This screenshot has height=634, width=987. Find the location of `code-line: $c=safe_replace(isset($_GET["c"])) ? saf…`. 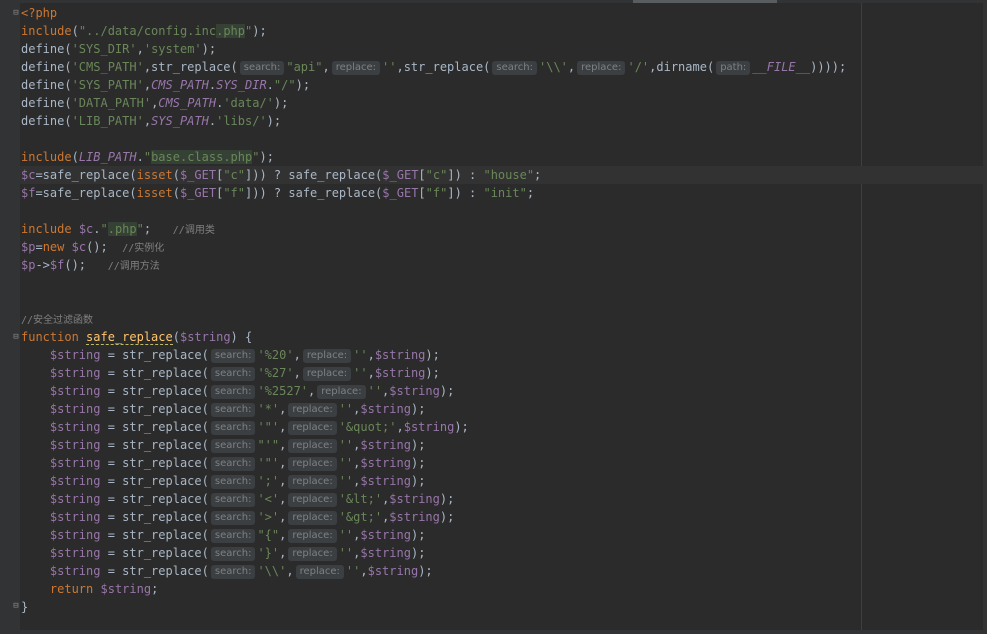

code-line: $c=safe_replace(isset($_GET["c"])) ? saf… is located at coordinates (501, 175).